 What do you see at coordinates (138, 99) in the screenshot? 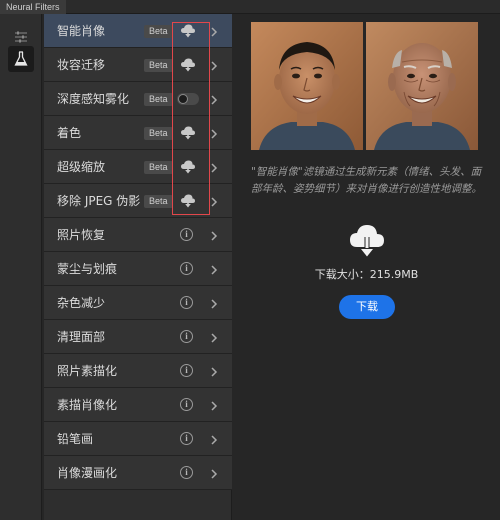
I see `filter-row: 深度感知雾化 Beta` at bounding box center [138, 99].